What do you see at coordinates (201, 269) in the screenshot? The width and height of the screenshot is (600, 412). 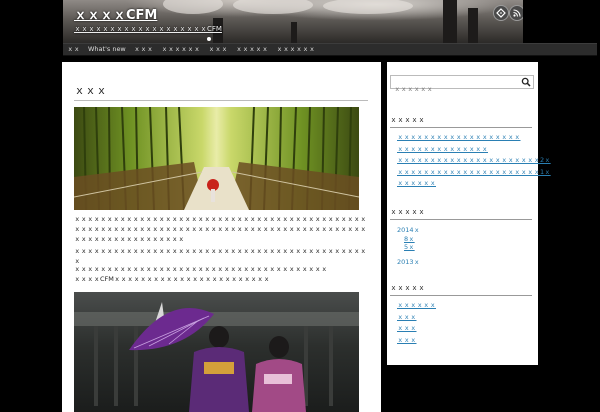 I see `paragraph-3-line-1: ｘｘｘｘｘｘｘｘｘｘｘｘｘｘｘｘｘｘｘｘｘｘｘｘｘｘｘｘｘｘｘｘｘｘｘｘｘｘｘ` at bounding box center [201, 269].